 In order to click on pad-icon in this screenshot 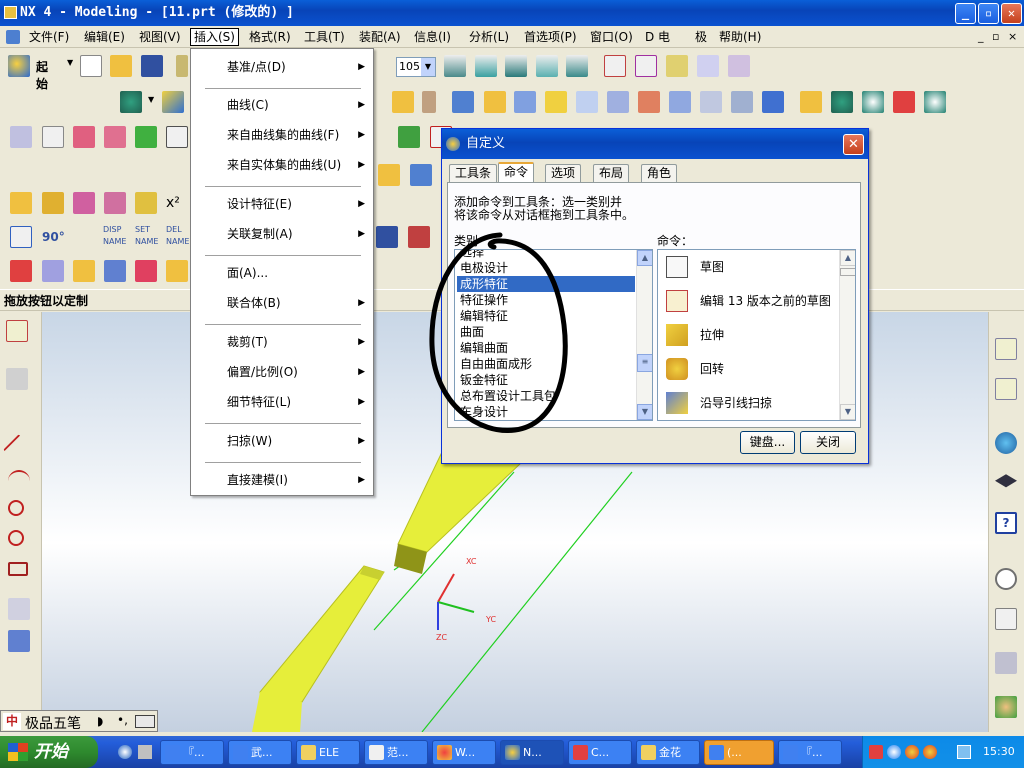, I will do `click(403, 102)`.